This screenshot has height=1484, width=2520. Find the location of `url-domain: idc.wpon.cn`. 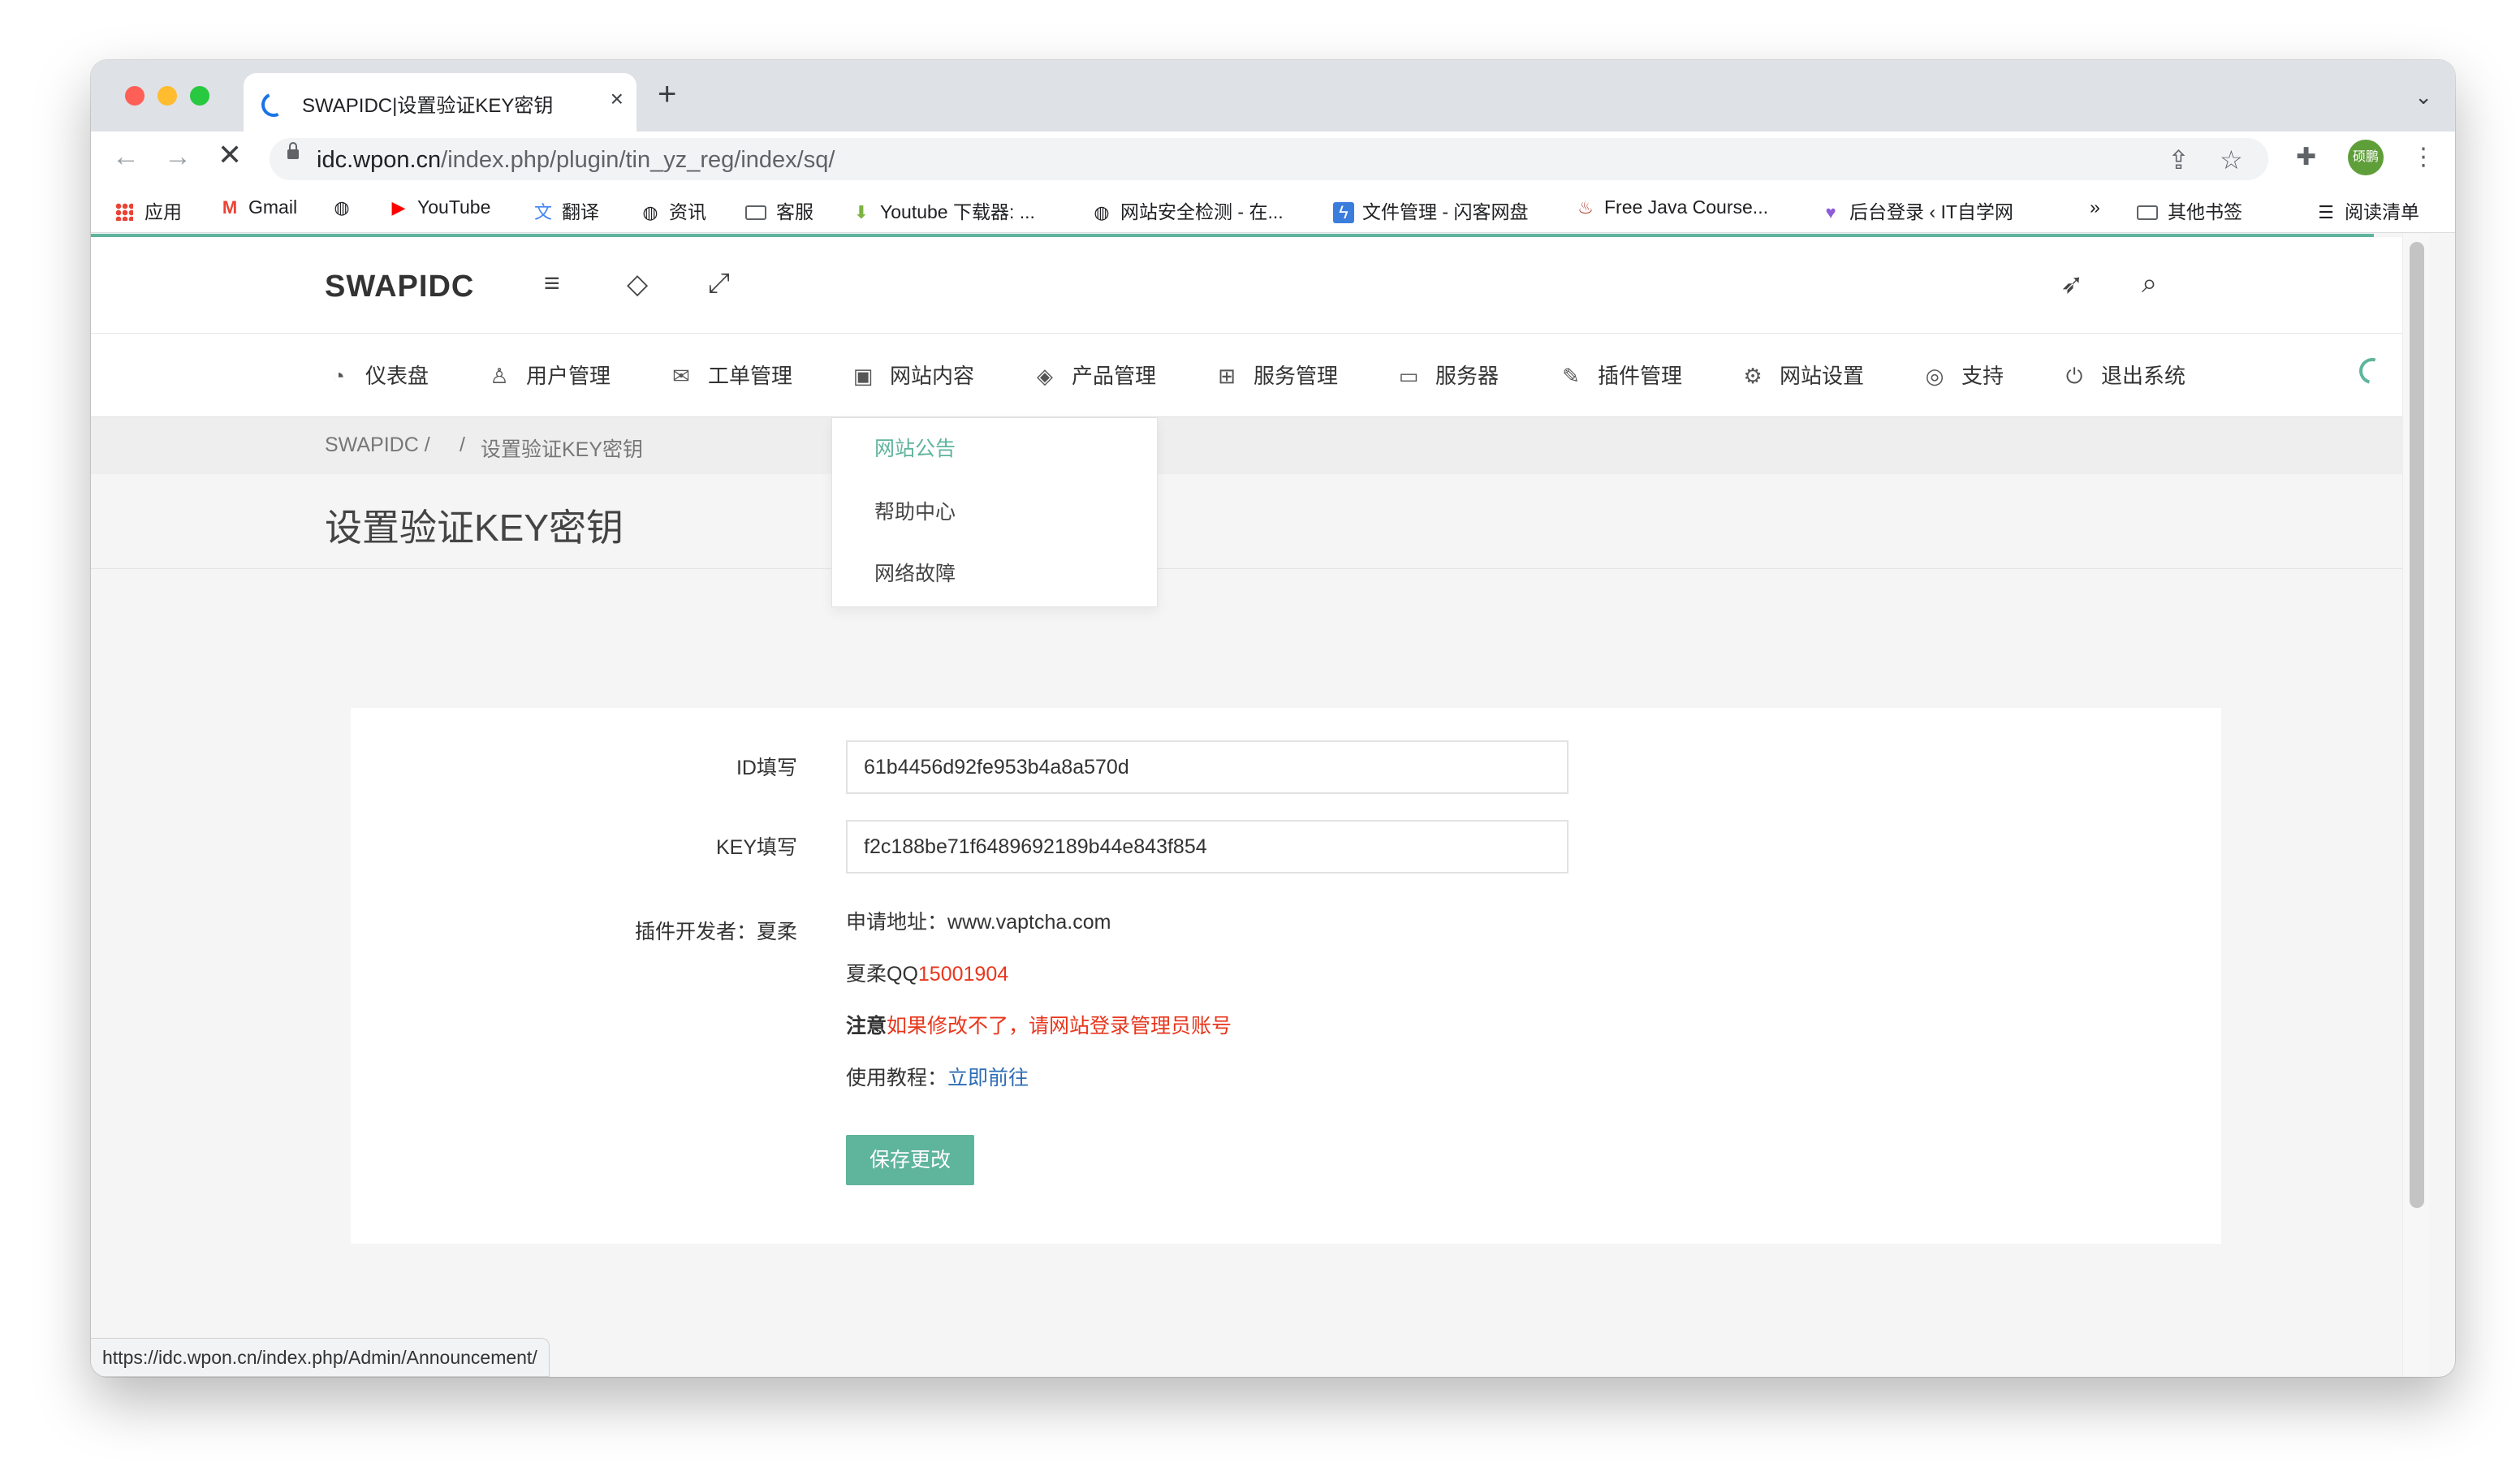

url-domain: idc.wpon.cn is located at coordinates (379, 160).